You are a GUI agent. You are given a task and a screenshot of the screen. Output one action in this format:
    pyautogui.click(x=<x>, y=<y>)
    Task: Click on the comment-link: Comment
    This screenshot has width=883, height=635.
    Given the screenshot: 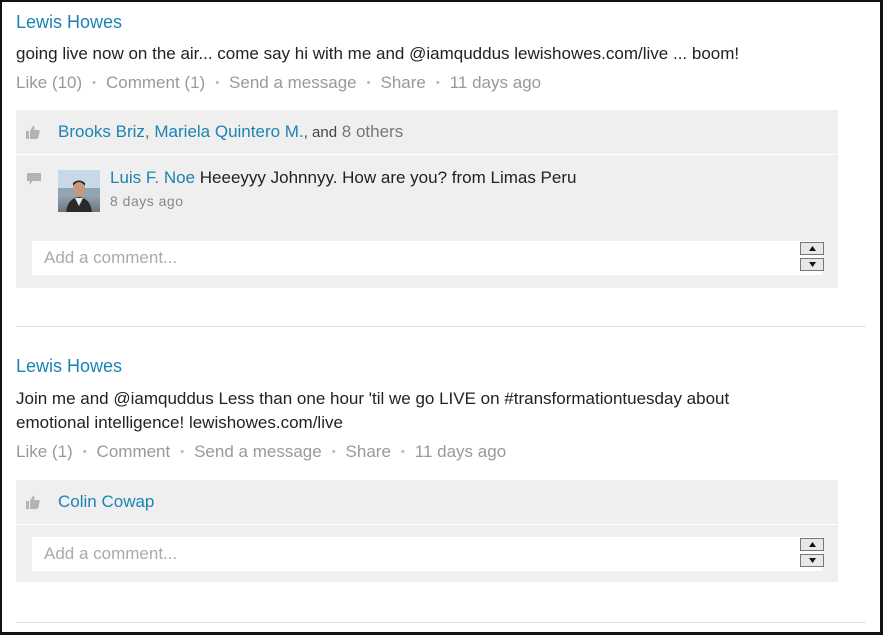 What is the action you would take?
    pyautogui.click(x=134, y=452)
    